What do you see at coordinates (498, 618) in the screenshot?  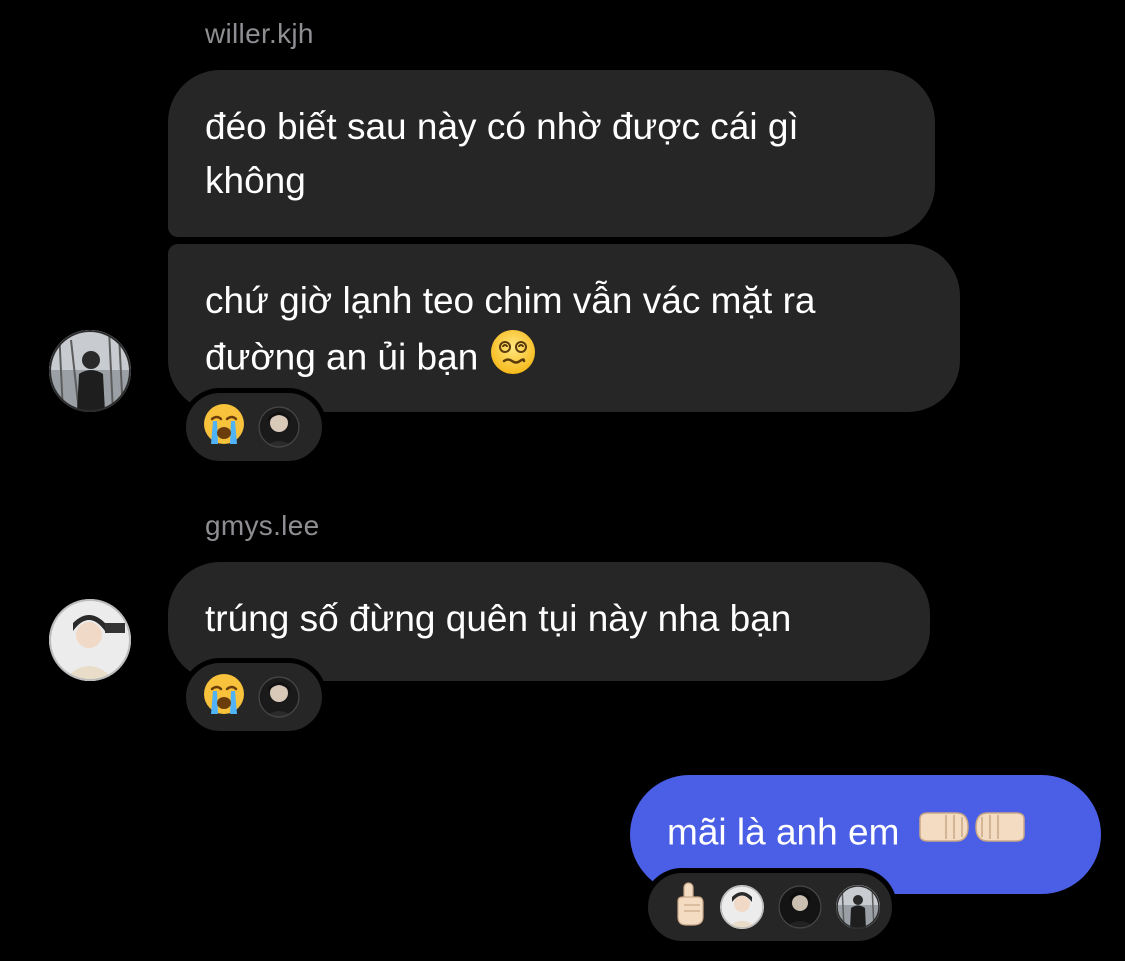 I see `message-text: trúng số đừng quên tụi này nha bạn` at bounding box center [498, 618].